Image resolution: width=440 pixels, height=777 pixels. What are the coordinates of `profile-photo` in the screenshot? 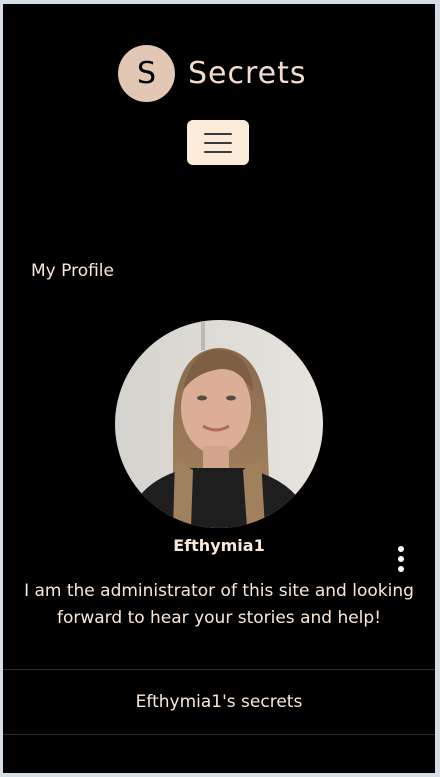 It's located at (219, 424).